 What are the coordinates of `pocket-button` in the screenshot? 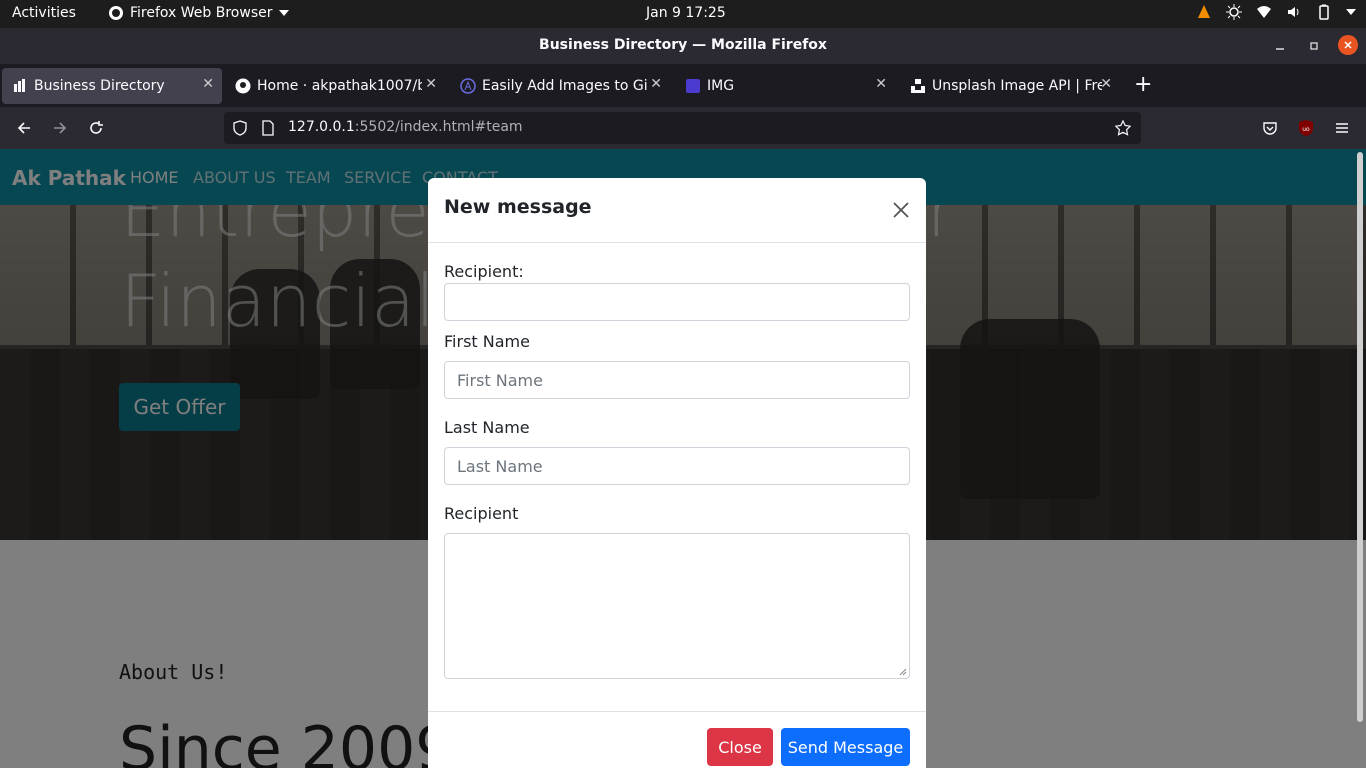 It's located at (1270, 128).